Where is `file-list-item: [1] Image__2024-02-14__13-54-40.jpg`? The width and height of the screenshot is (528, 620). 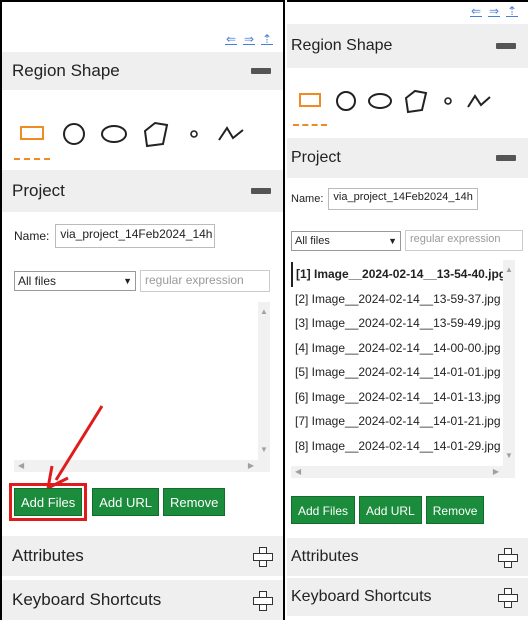 file-list-item: [1] Image__2024-02-14__13-54-40.jpg is located at coordinates (403, 274).